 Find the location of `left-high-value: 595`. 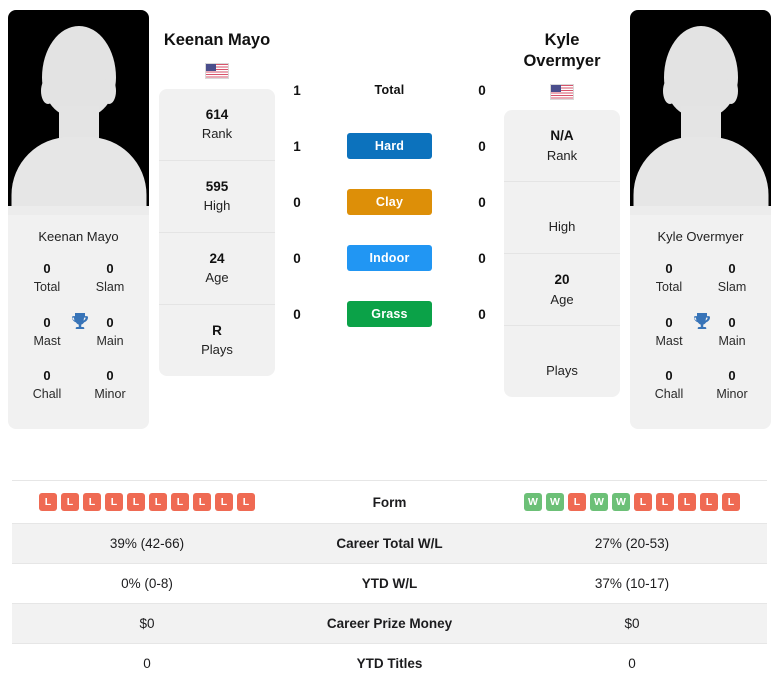

left-high-value: 595 is located at coordinates (217, 187).